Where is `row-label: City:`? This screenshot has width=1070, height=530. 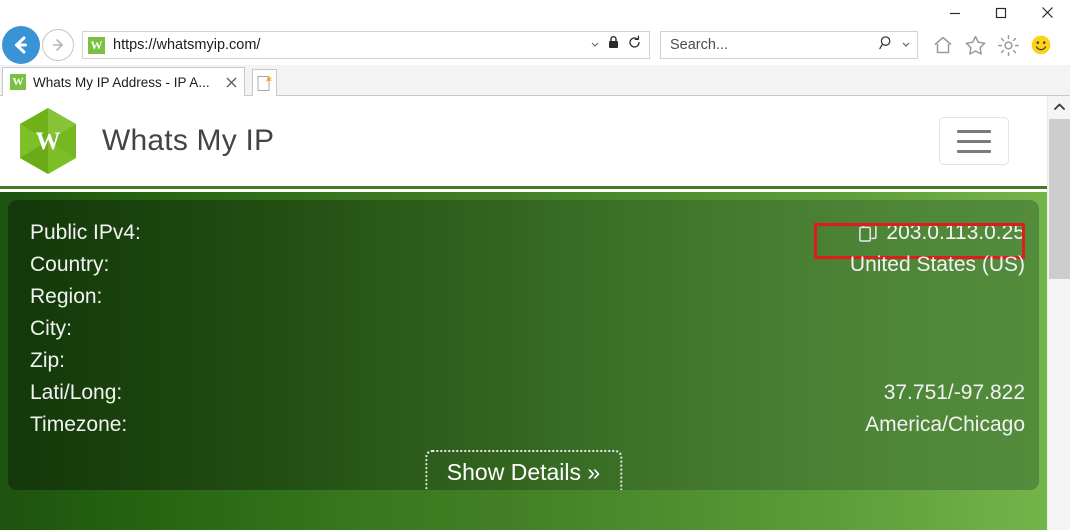 row-label: City: is located at coordinates (51, 328).